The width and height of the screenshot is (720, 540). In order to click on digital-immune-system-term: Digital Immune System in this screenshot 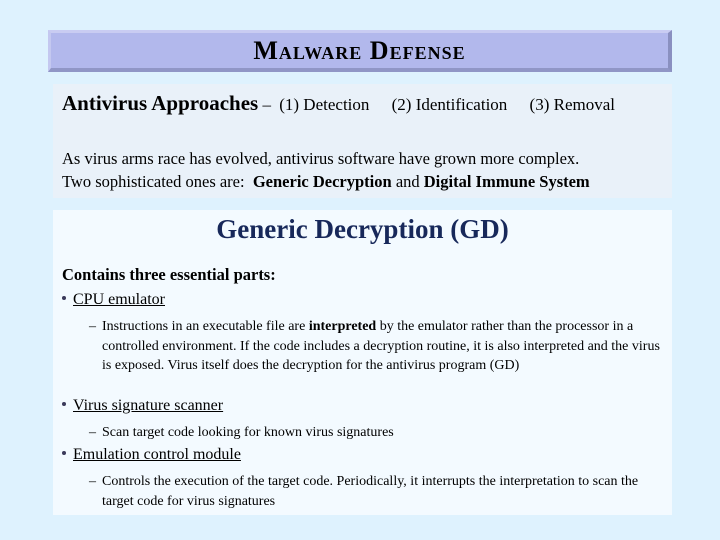, I will do `click(506, 181)`.